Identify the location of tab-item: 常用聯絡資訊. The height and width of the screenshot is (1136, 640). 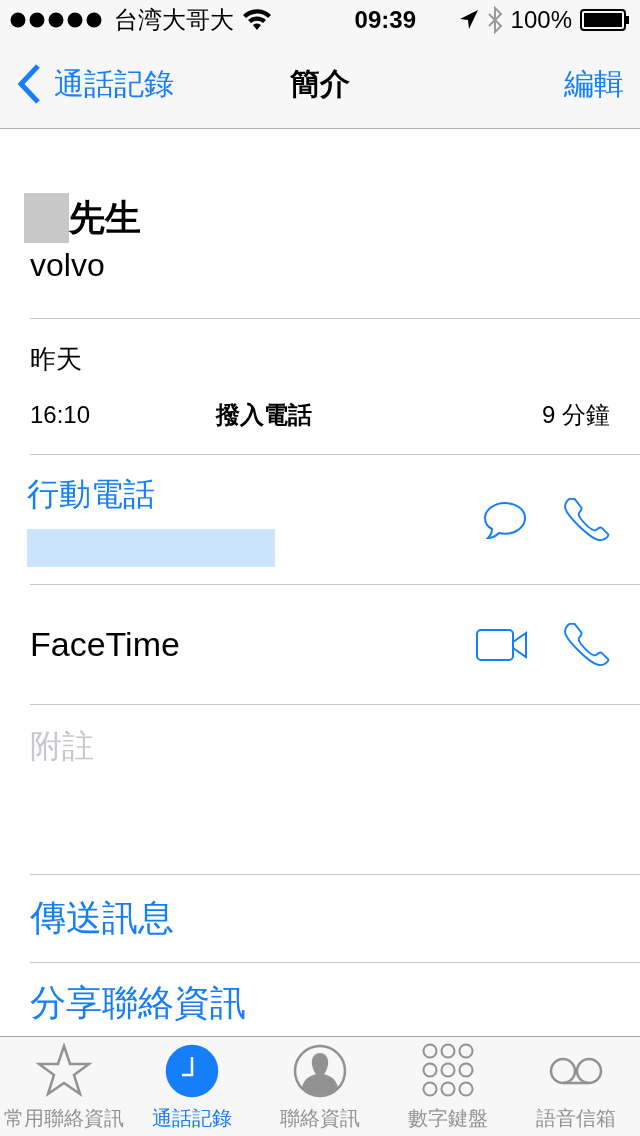
(64, 1086).